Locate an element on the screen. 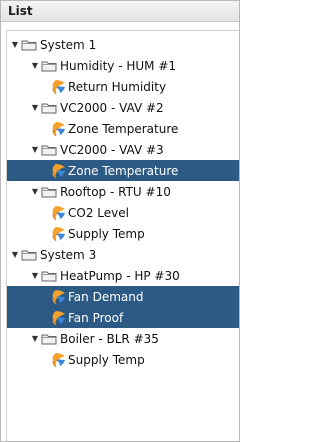 The height and width of the screenshot is (442, 320). tree-item-label: System 3 is located at coordinates (68, 254).